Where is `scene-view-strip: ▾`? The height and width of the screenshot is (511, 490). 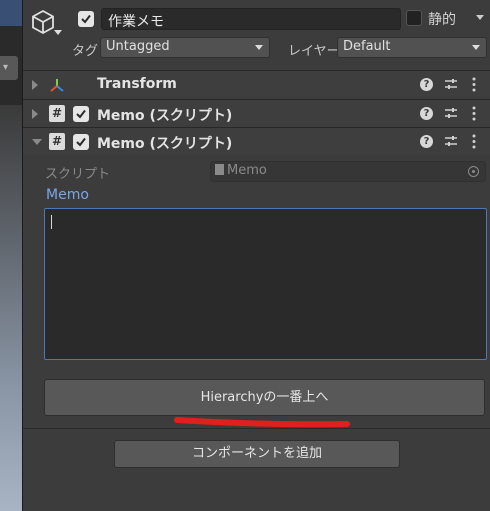
scene-view-strip: ▾ is located at coordinates (11, 255).